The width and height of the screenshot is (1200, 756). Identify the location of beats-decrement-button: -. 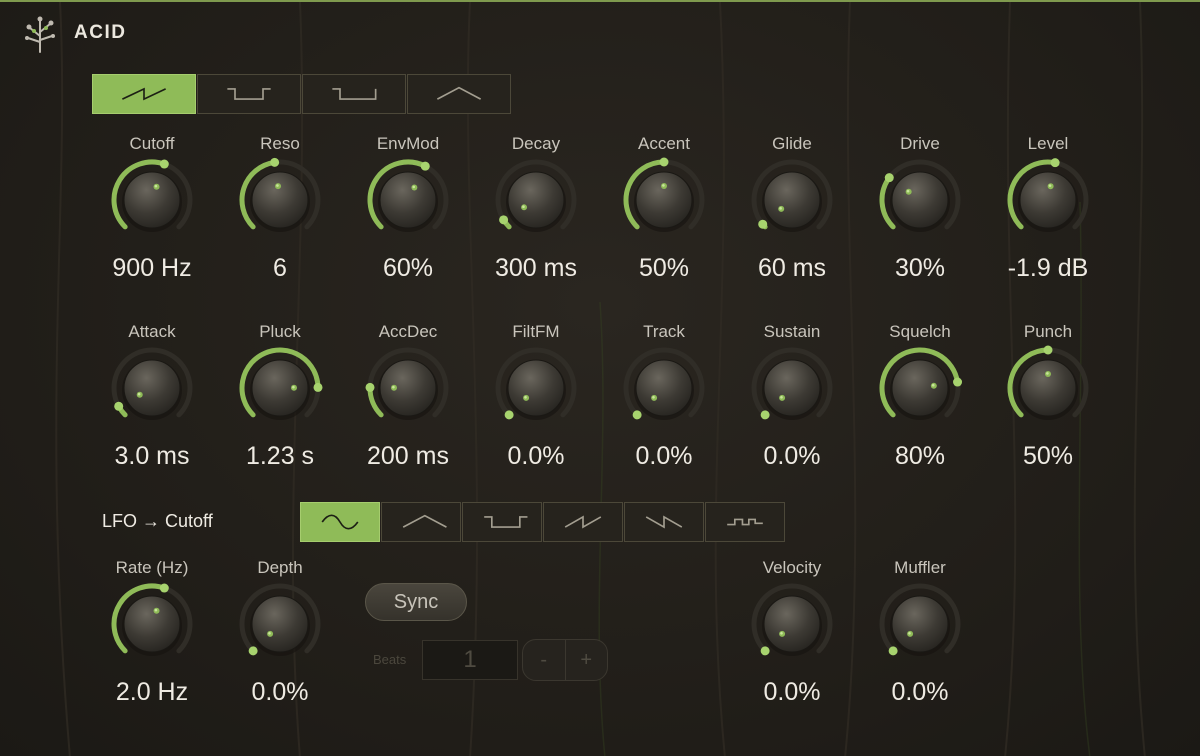
(544, 660).